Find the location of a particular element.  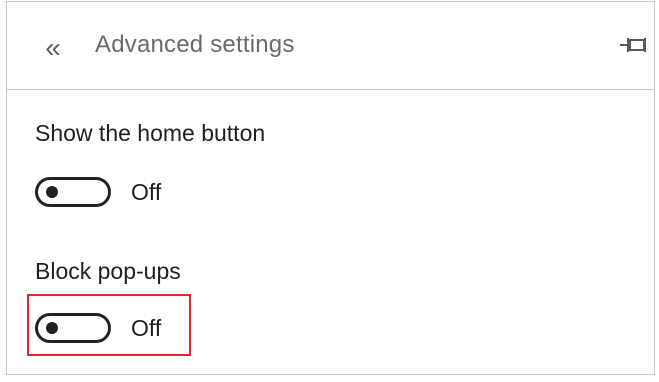

pin-icon is located at coordinates (633, 47).